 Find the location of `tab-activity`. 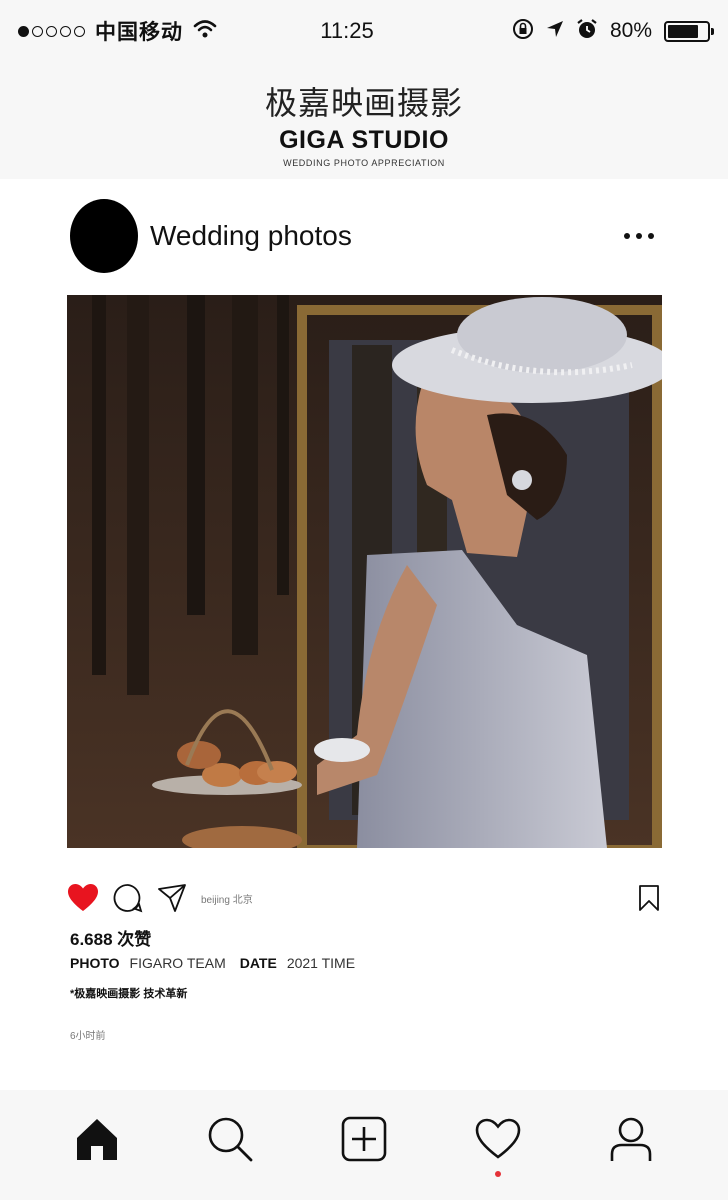

tab-activity is located at coordinates (498, 1144).